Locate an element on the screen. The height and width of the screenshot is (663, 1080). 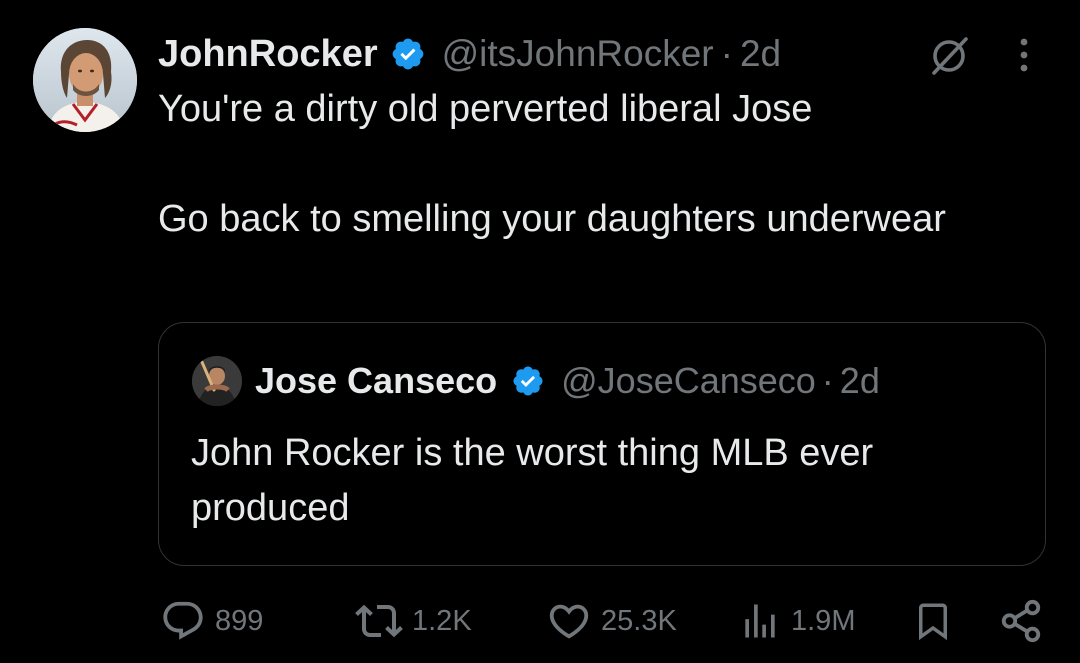
views-button: 1.9M is located at coordinates (796, 621).